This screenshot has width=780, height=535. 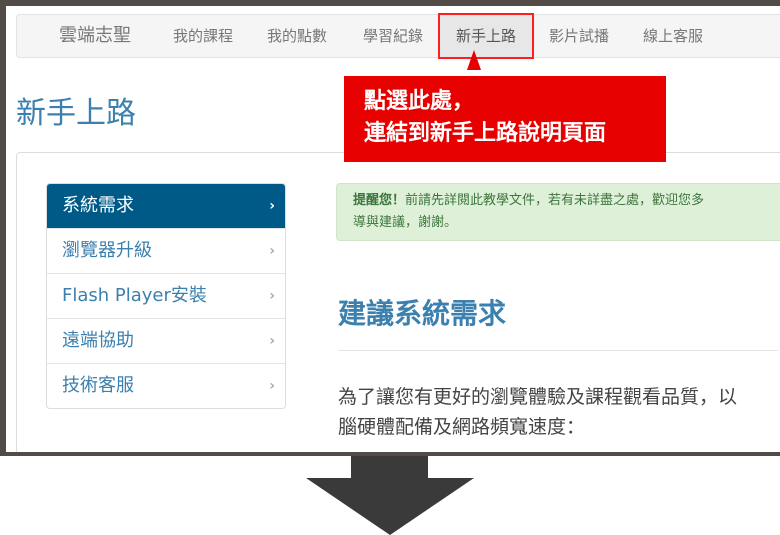 What do you see at coordinates (166, 385) in the screenshot?
I see `sidebar-item-tech-support: 技術客服 ›` at bounding box center [166, 385].